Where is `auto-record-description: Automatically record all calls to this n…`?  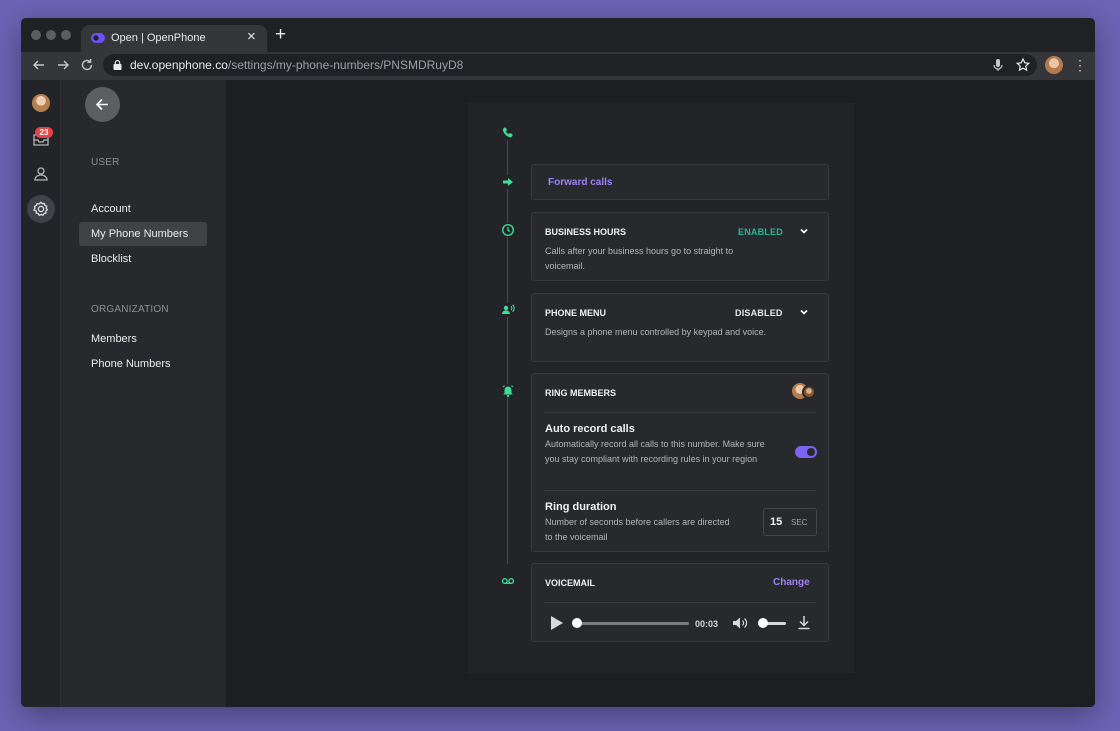
auto-record-description: Automatically record all calls to this n… is located at coordinates (655, 451).